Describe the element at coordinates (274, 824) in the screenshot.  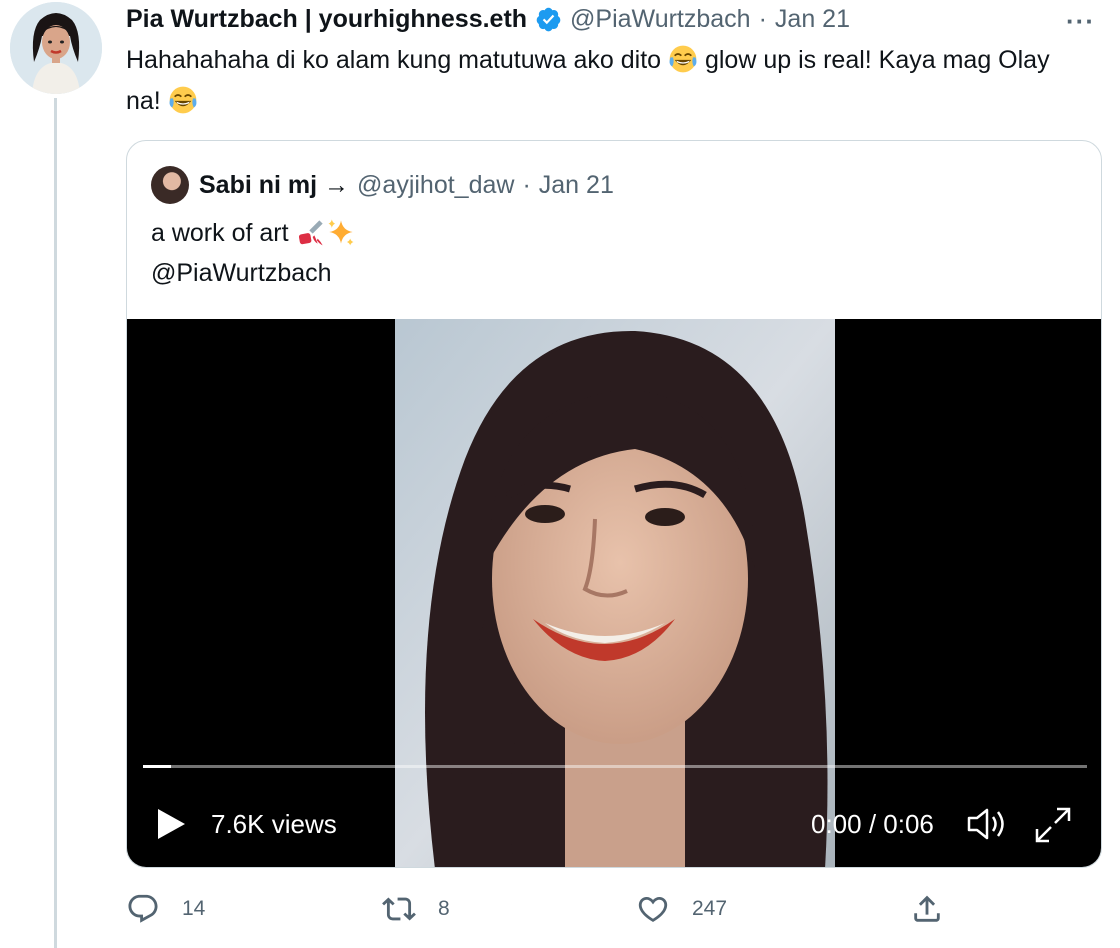
I see `video-views: 7.6K views` at that location.